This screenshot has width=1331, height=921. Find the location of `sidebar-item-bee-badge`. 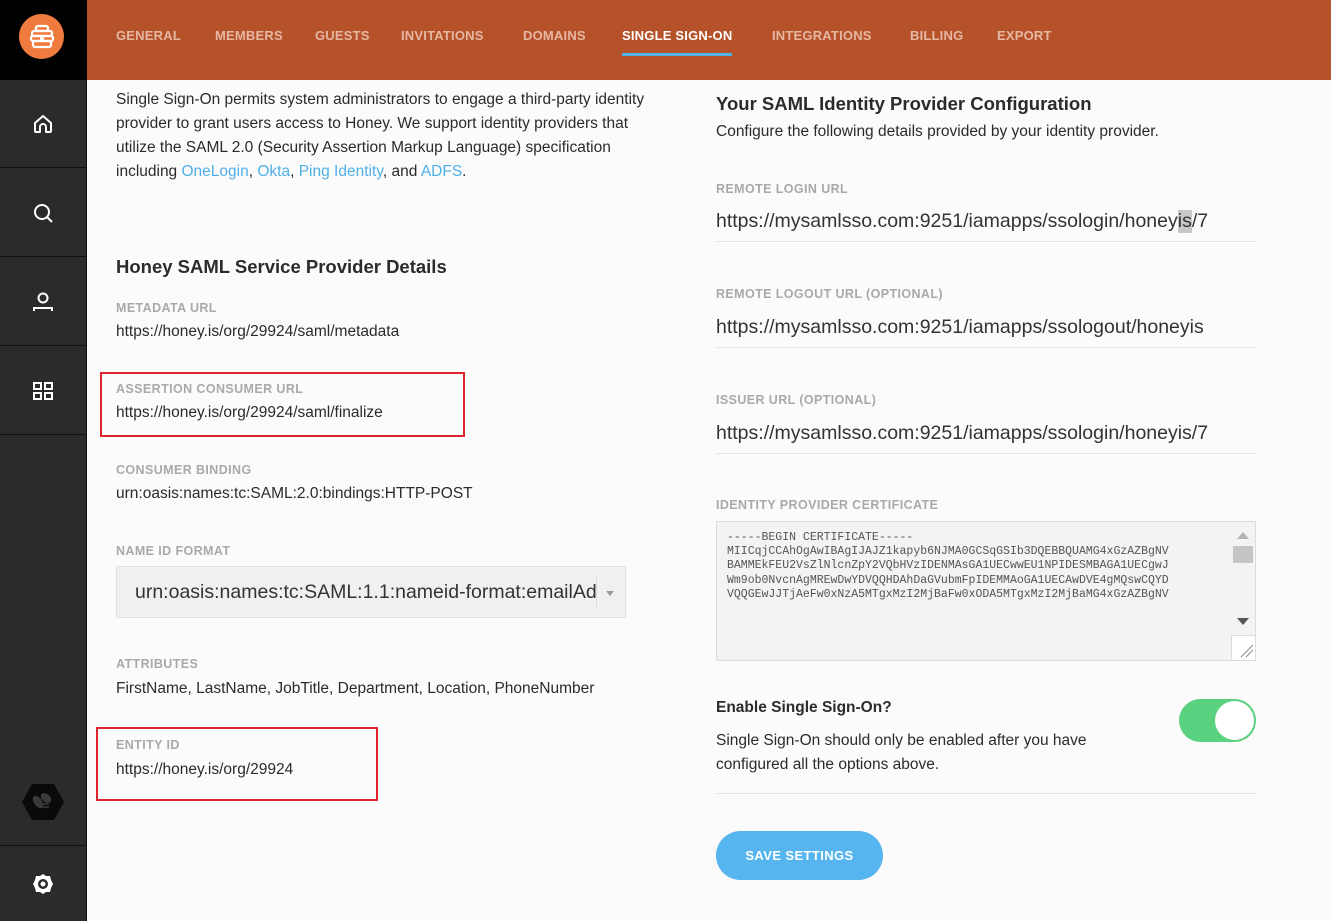

sidebar-item-bee-badge is located at coordinates (43, 802).